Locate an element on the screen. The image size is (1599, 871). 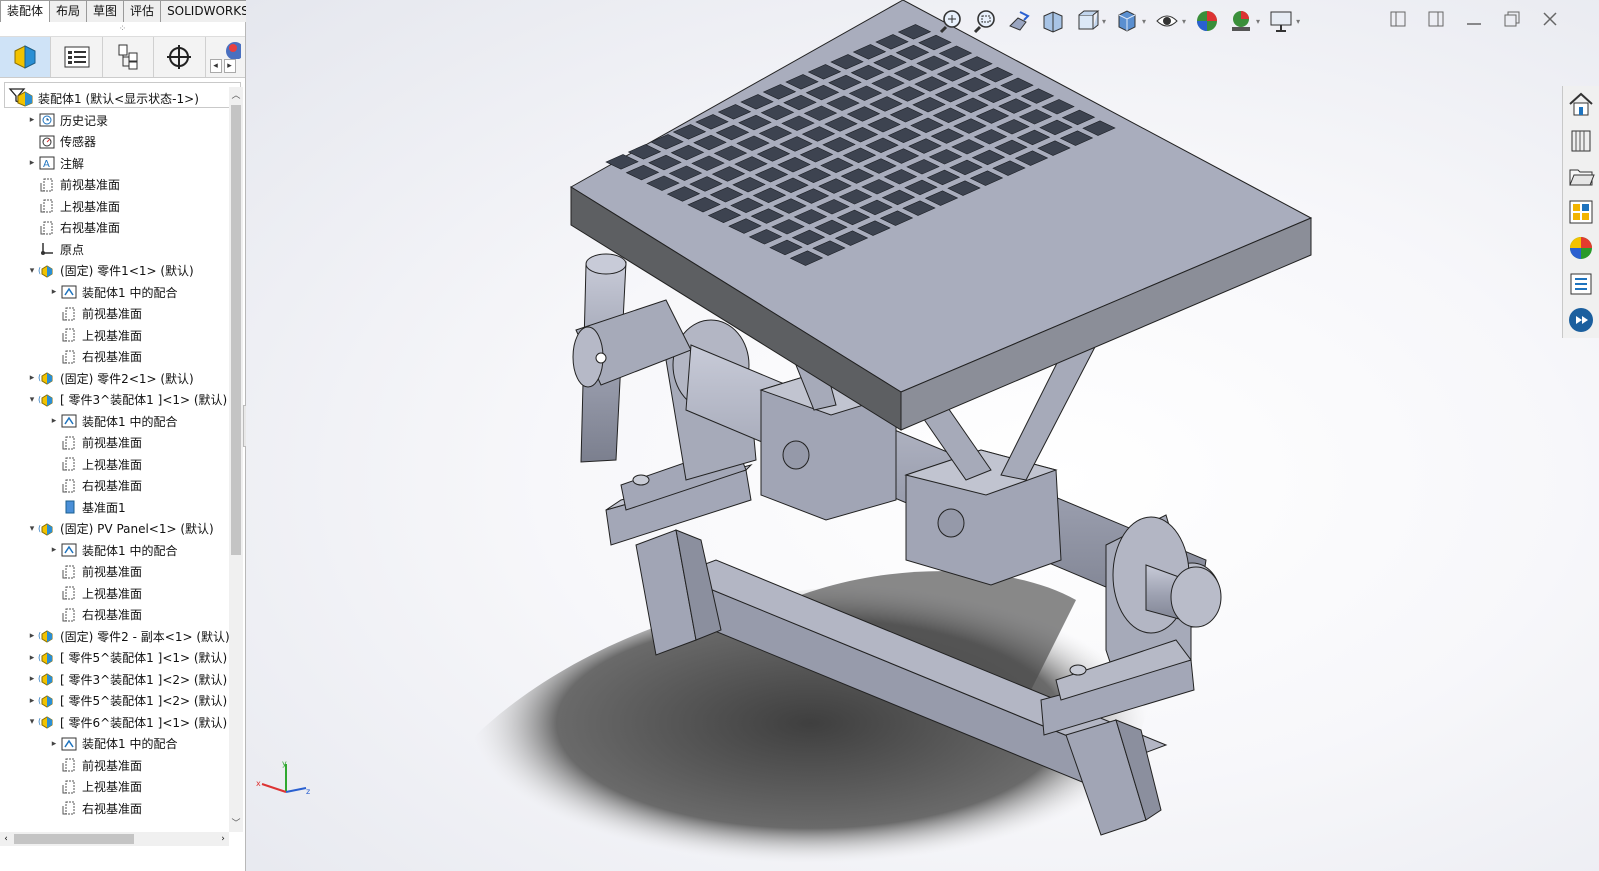
display-manager-tab: ◂ ▸ is located at coordinates (226, 57).